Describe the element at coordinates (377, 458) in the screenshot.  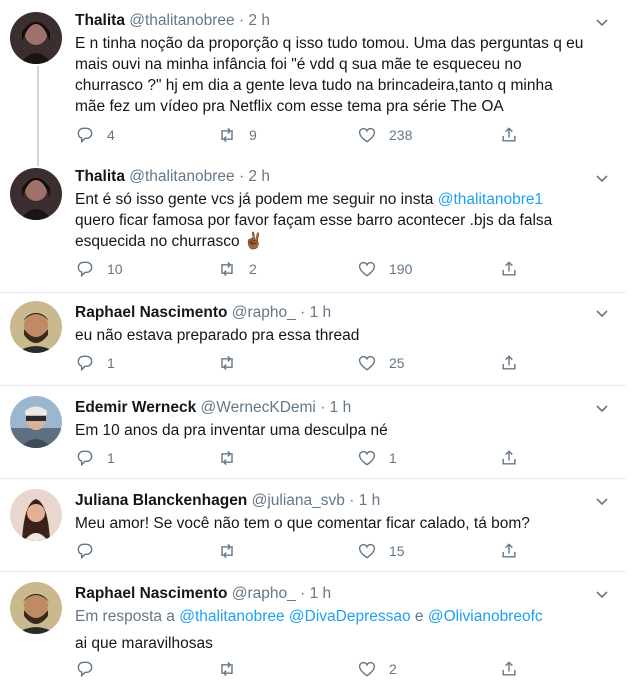
I see `like-button: 1` at that location.